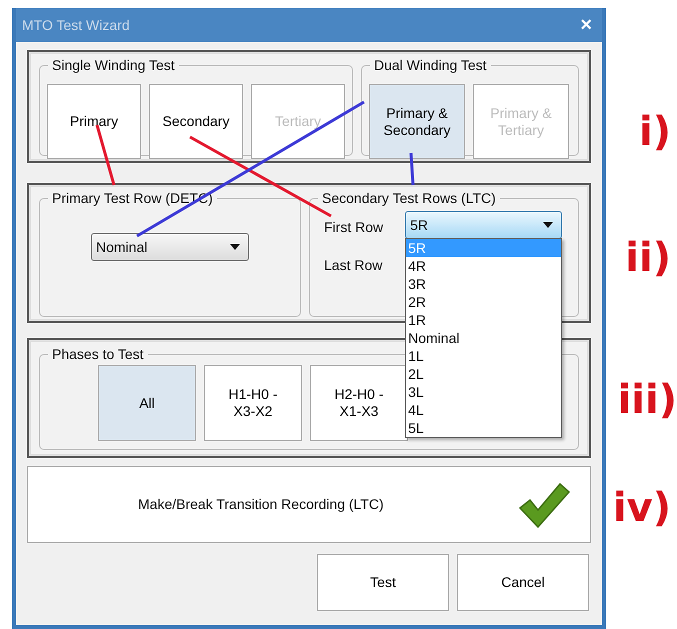 This screenshot has width=677, height=629. Describe the element at coordinates (359, 403) in the screenshot. I see `option-button: H2-H0 - X1-X3` at that location.